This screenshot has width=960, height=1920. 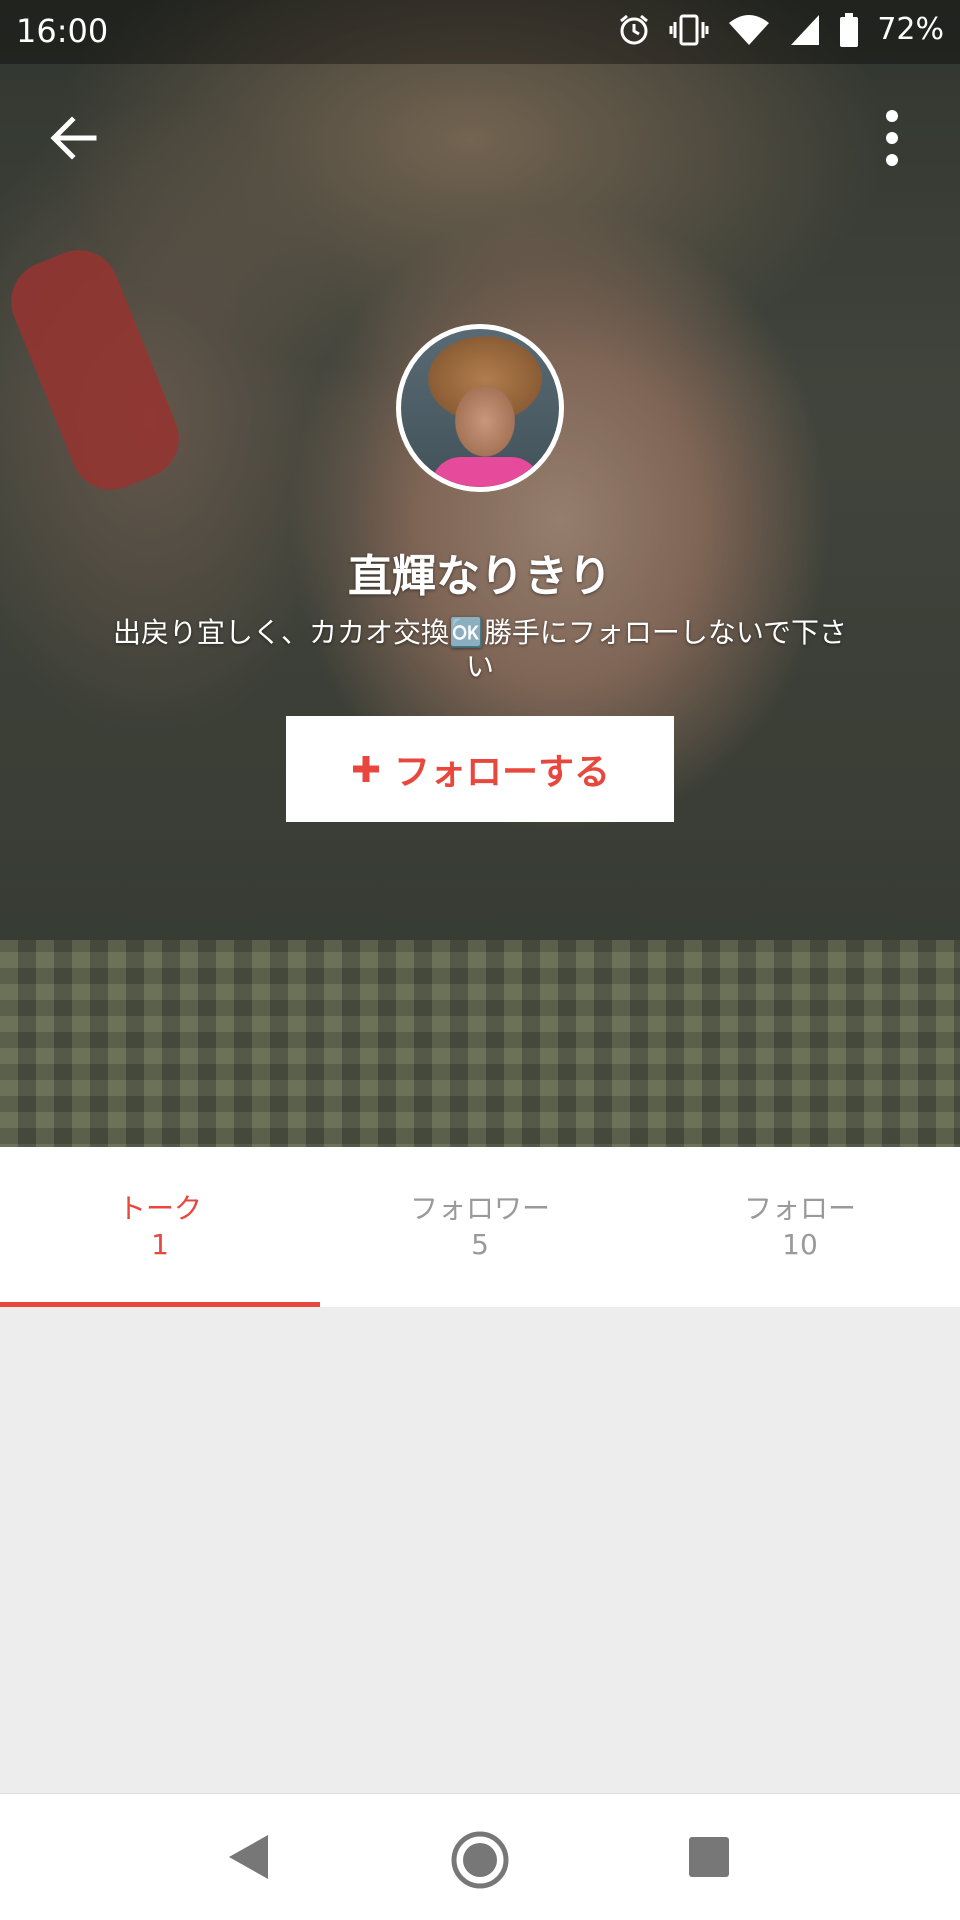 I want to click on follow-button-label: フォローする, so click(x=501, y=772).